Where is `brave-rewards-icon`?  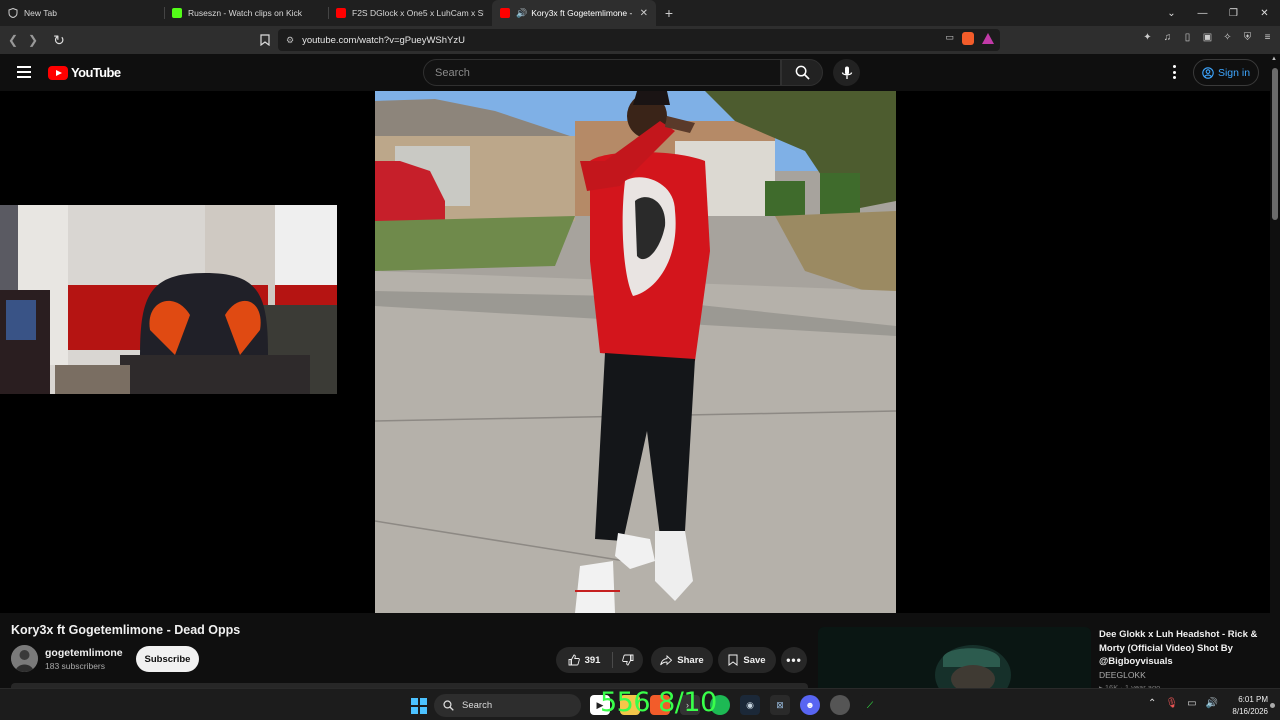
brave-rewards-icon is located at coordinates (988, 38).